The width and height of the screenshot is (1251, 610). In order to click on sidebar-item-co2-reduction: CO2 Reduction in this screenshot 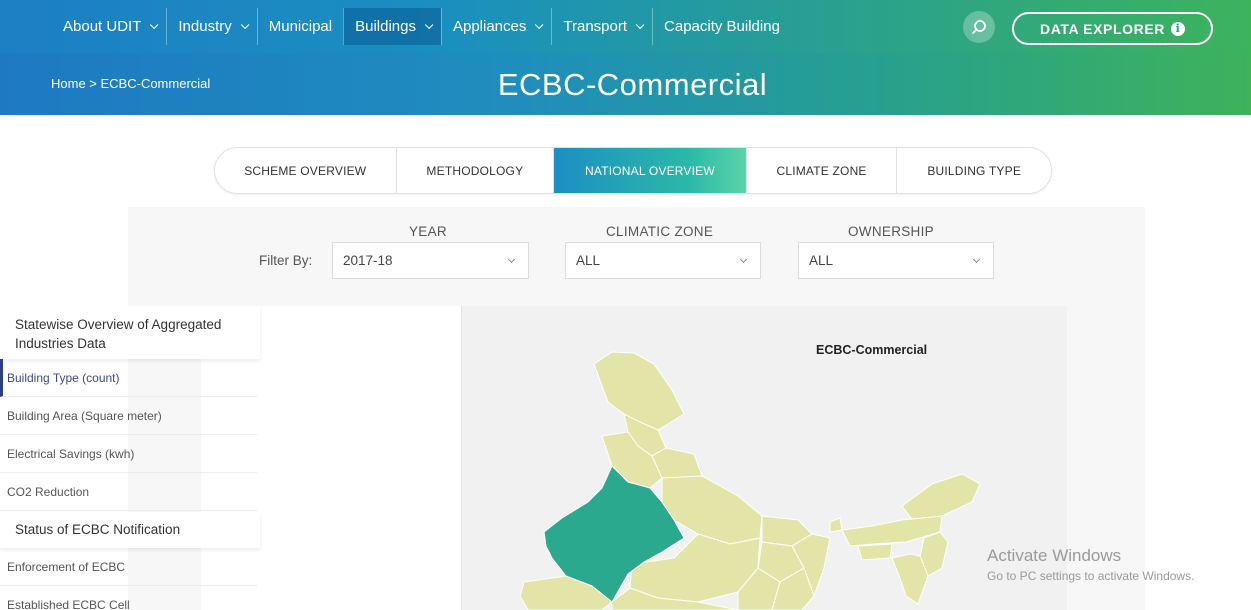, I will do `click(128, 492)`.